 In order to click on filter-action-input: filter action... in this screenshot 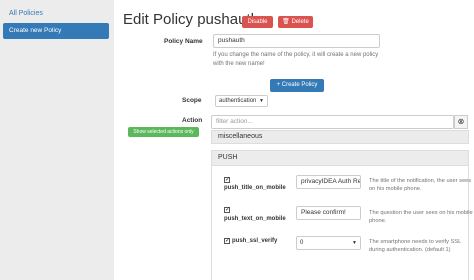, I will do `click(332, 122)`.